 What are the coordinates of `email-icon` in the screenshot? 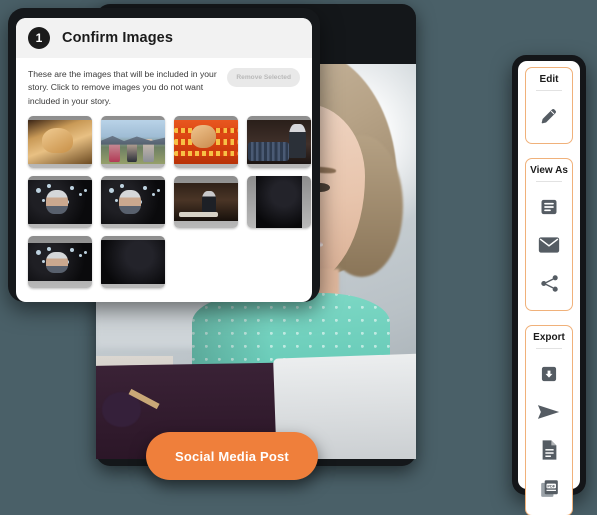 It's located at (549, 245).